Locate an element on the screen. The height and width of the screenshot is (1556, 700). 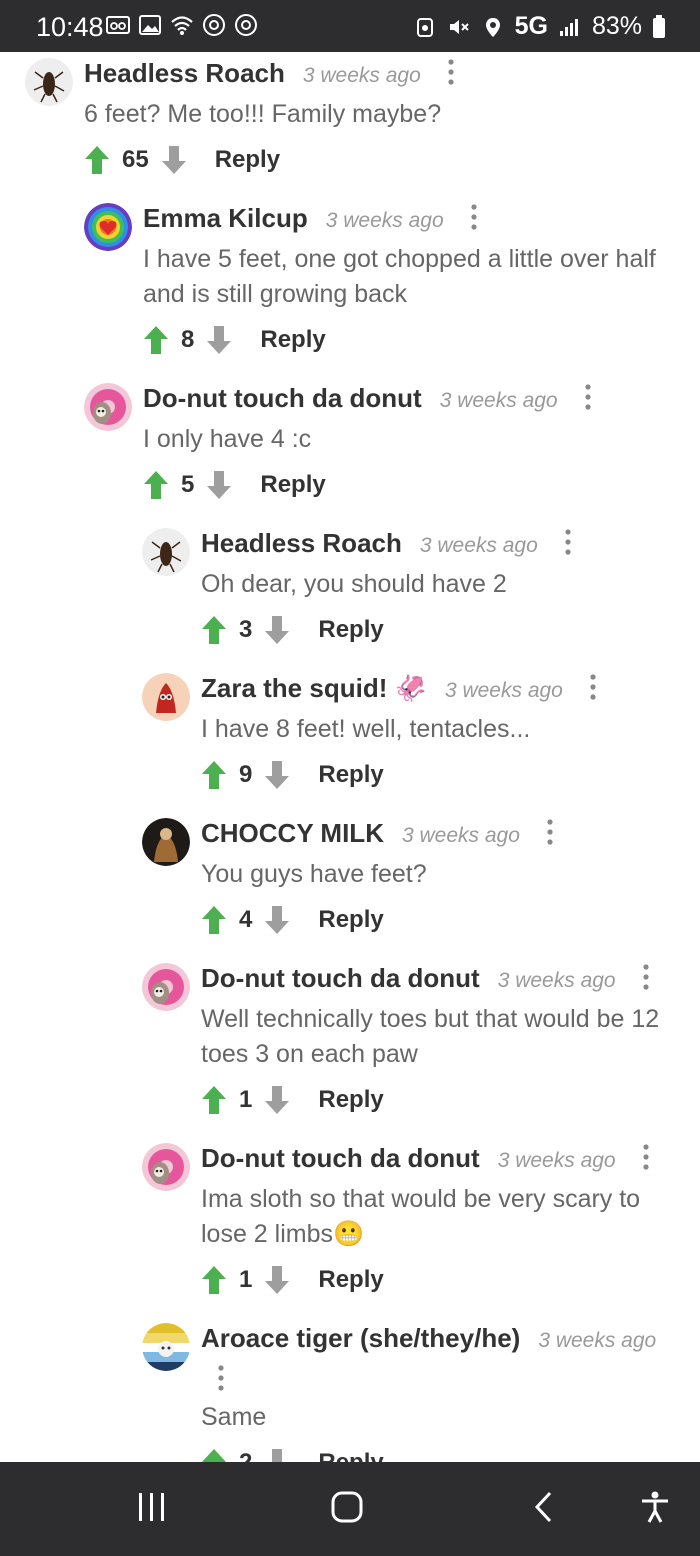
accessibility-icon is located at coordinates (655, 1507).